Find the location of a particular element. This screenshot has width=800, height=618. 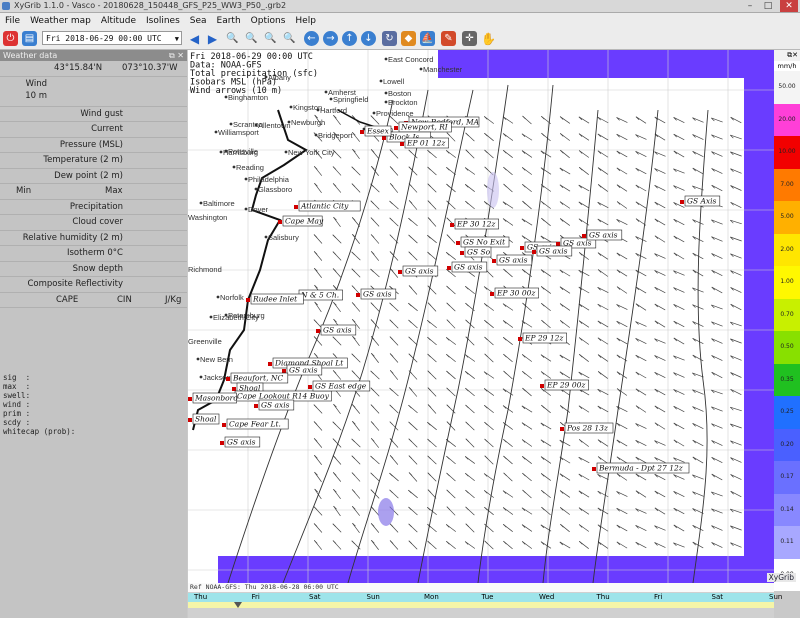

open-file-icon: ▤ is located at coordinates (29, 38).